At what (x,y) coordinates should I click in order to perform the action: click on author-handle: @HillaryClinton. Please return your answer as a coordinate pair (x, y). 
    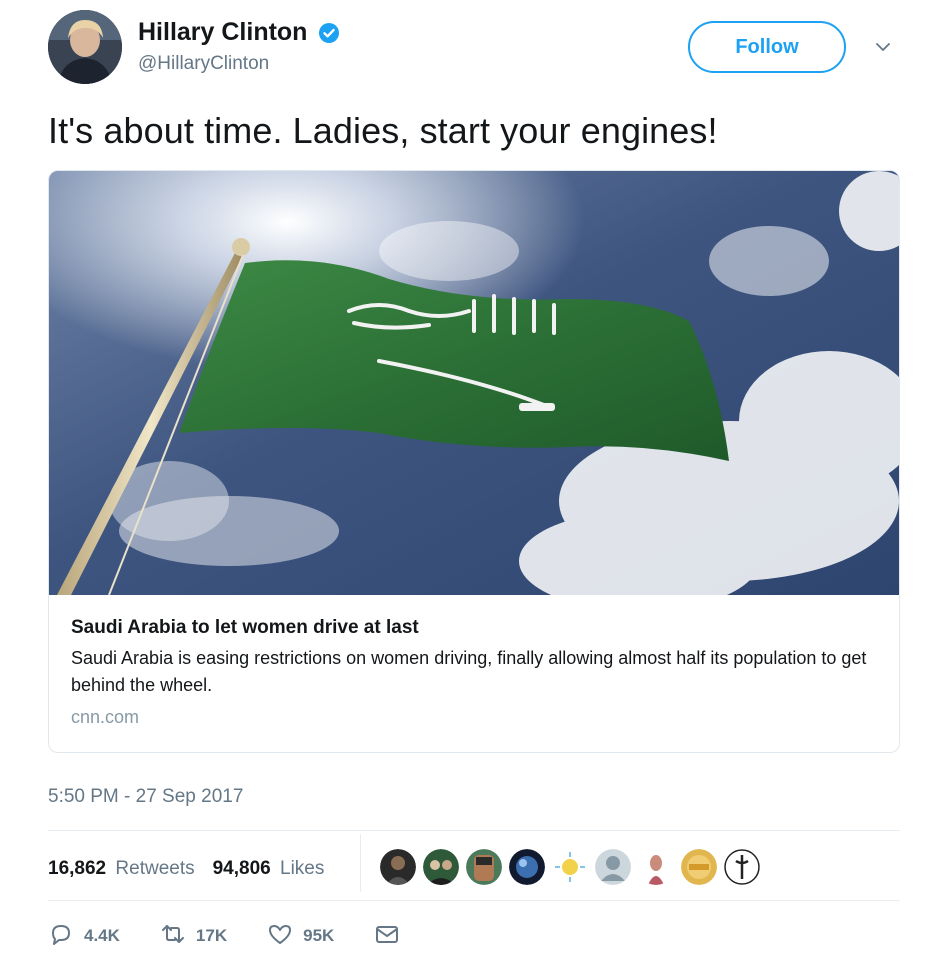
    Looking at the image, I should click on (239, 64).